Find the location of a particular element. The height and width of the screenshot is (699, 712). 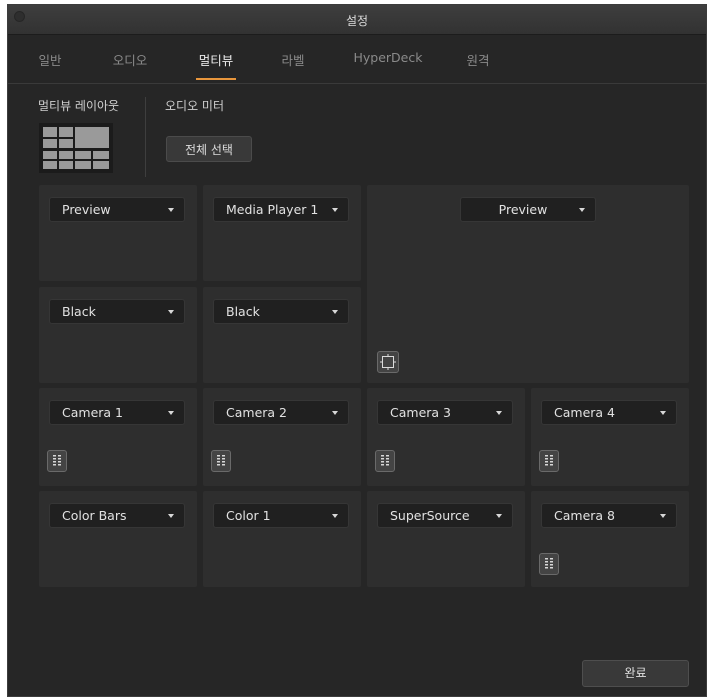

title-bar: 설정 is located at coordinates (357, 20).